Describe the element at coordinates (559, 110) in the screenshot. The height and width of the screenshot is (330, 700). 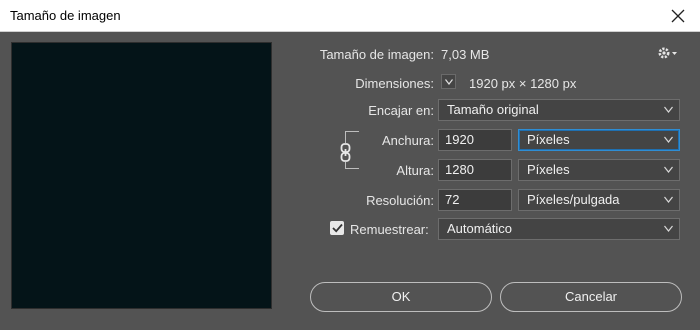
I see `fit-to-select: Tamaño original` at that location.